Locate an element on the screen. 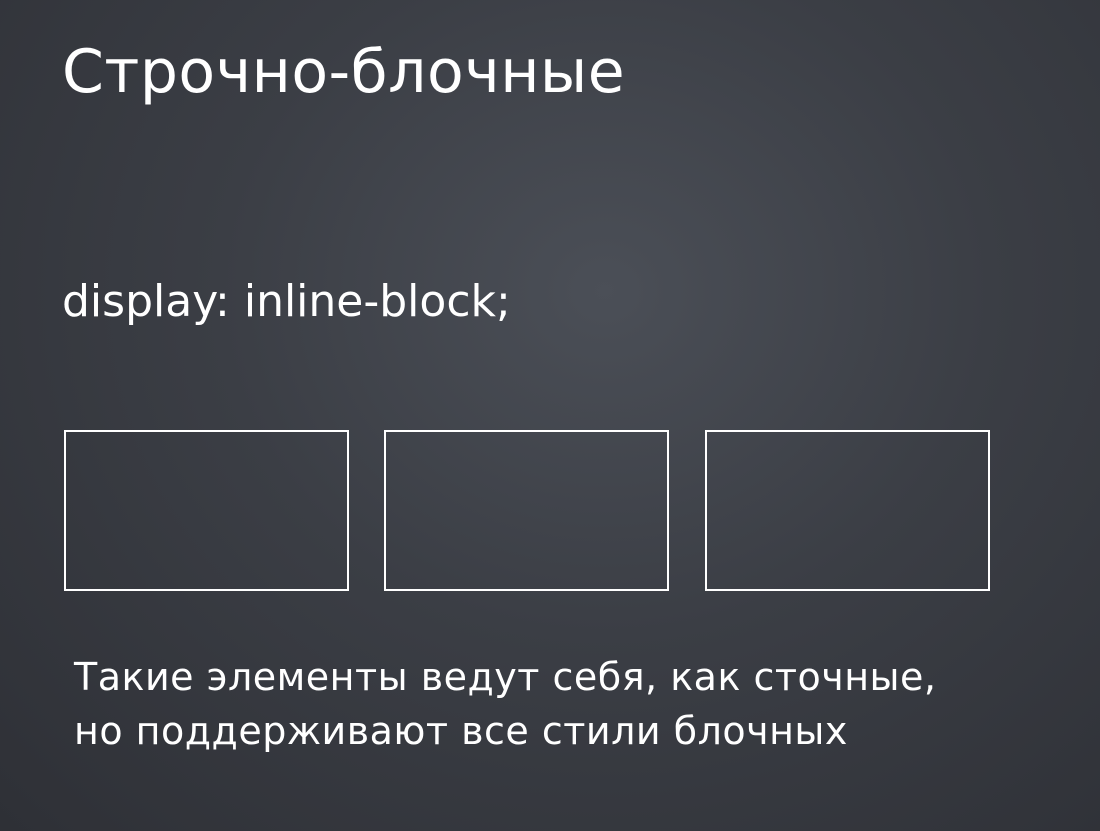 The width and height of the screenshot is (1100, 831). description-line: Такие элементы ведут себя, как сточные, is located at coordinates (505, 677).